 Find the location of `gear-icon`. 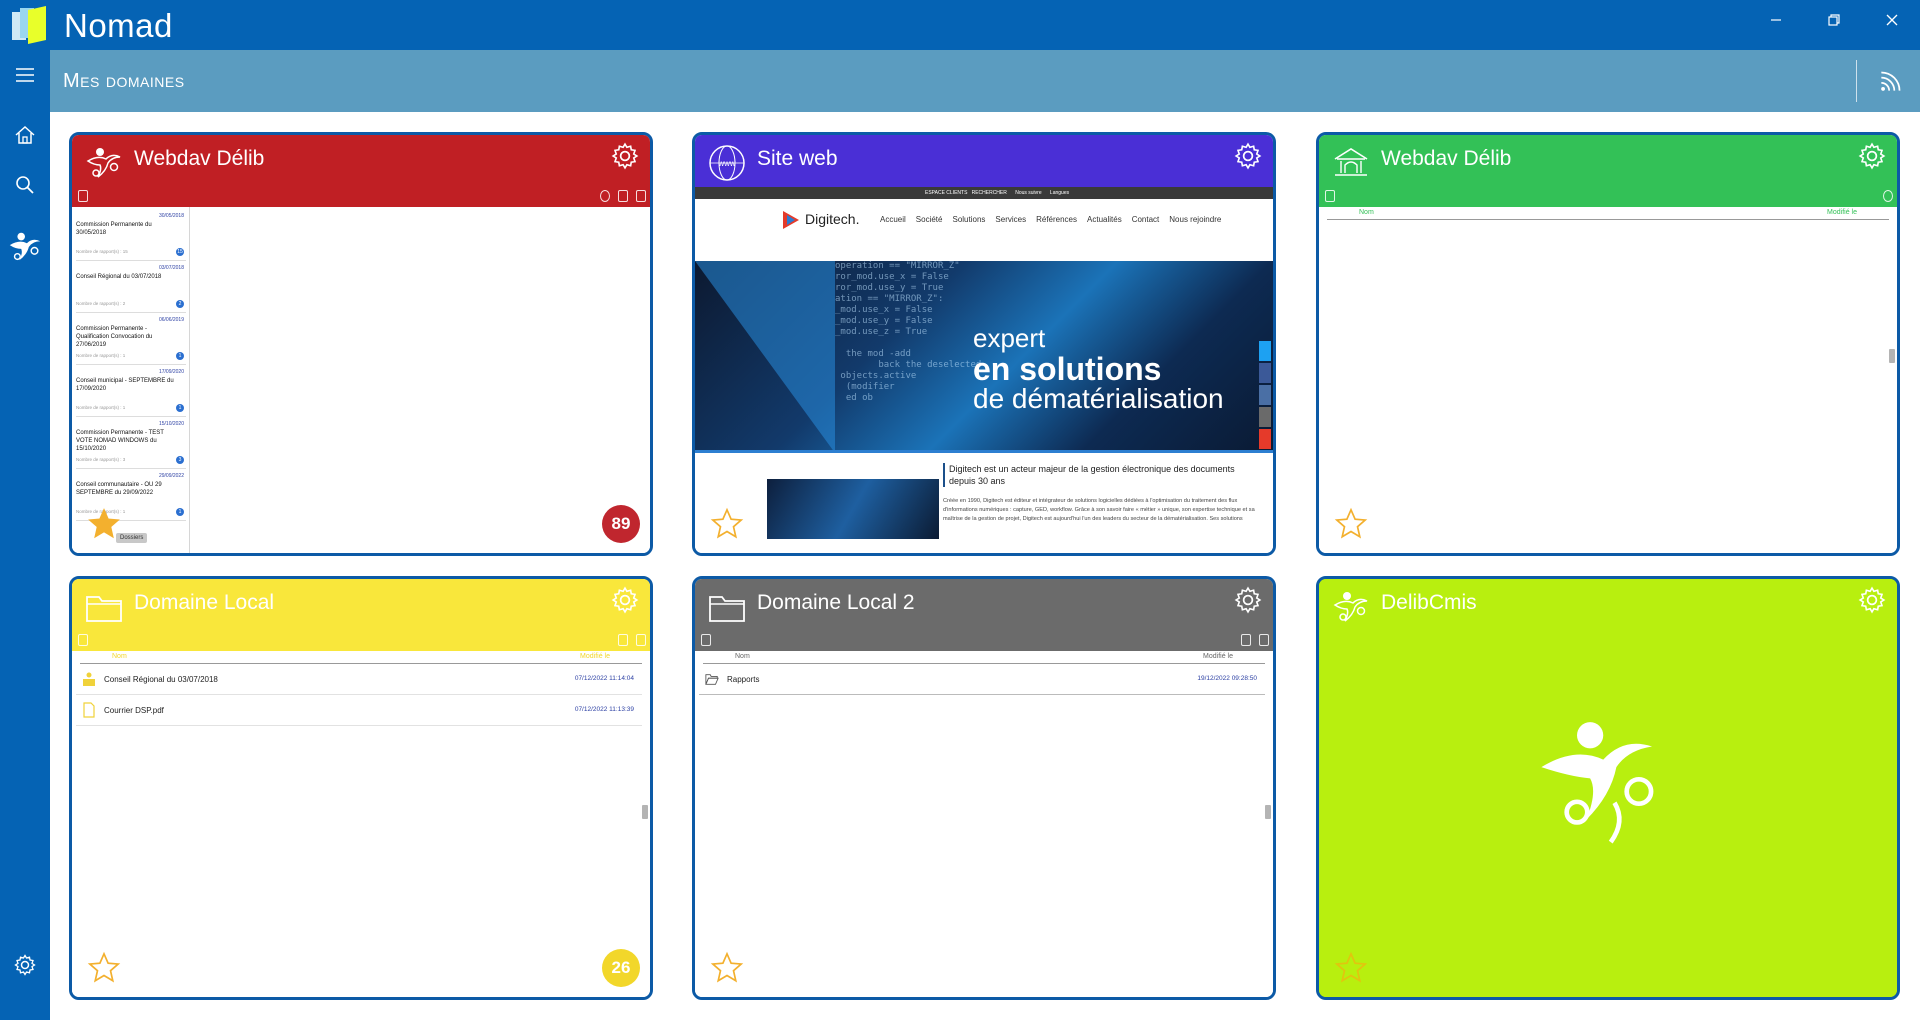

gear-icon is located at coordinates (25, 965).